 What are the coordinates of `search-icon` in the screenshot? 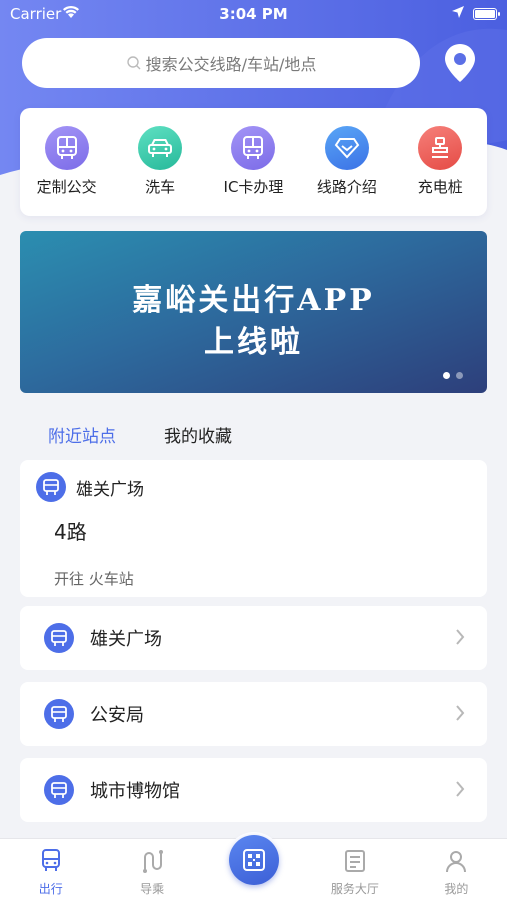 It's located at (133, 63).